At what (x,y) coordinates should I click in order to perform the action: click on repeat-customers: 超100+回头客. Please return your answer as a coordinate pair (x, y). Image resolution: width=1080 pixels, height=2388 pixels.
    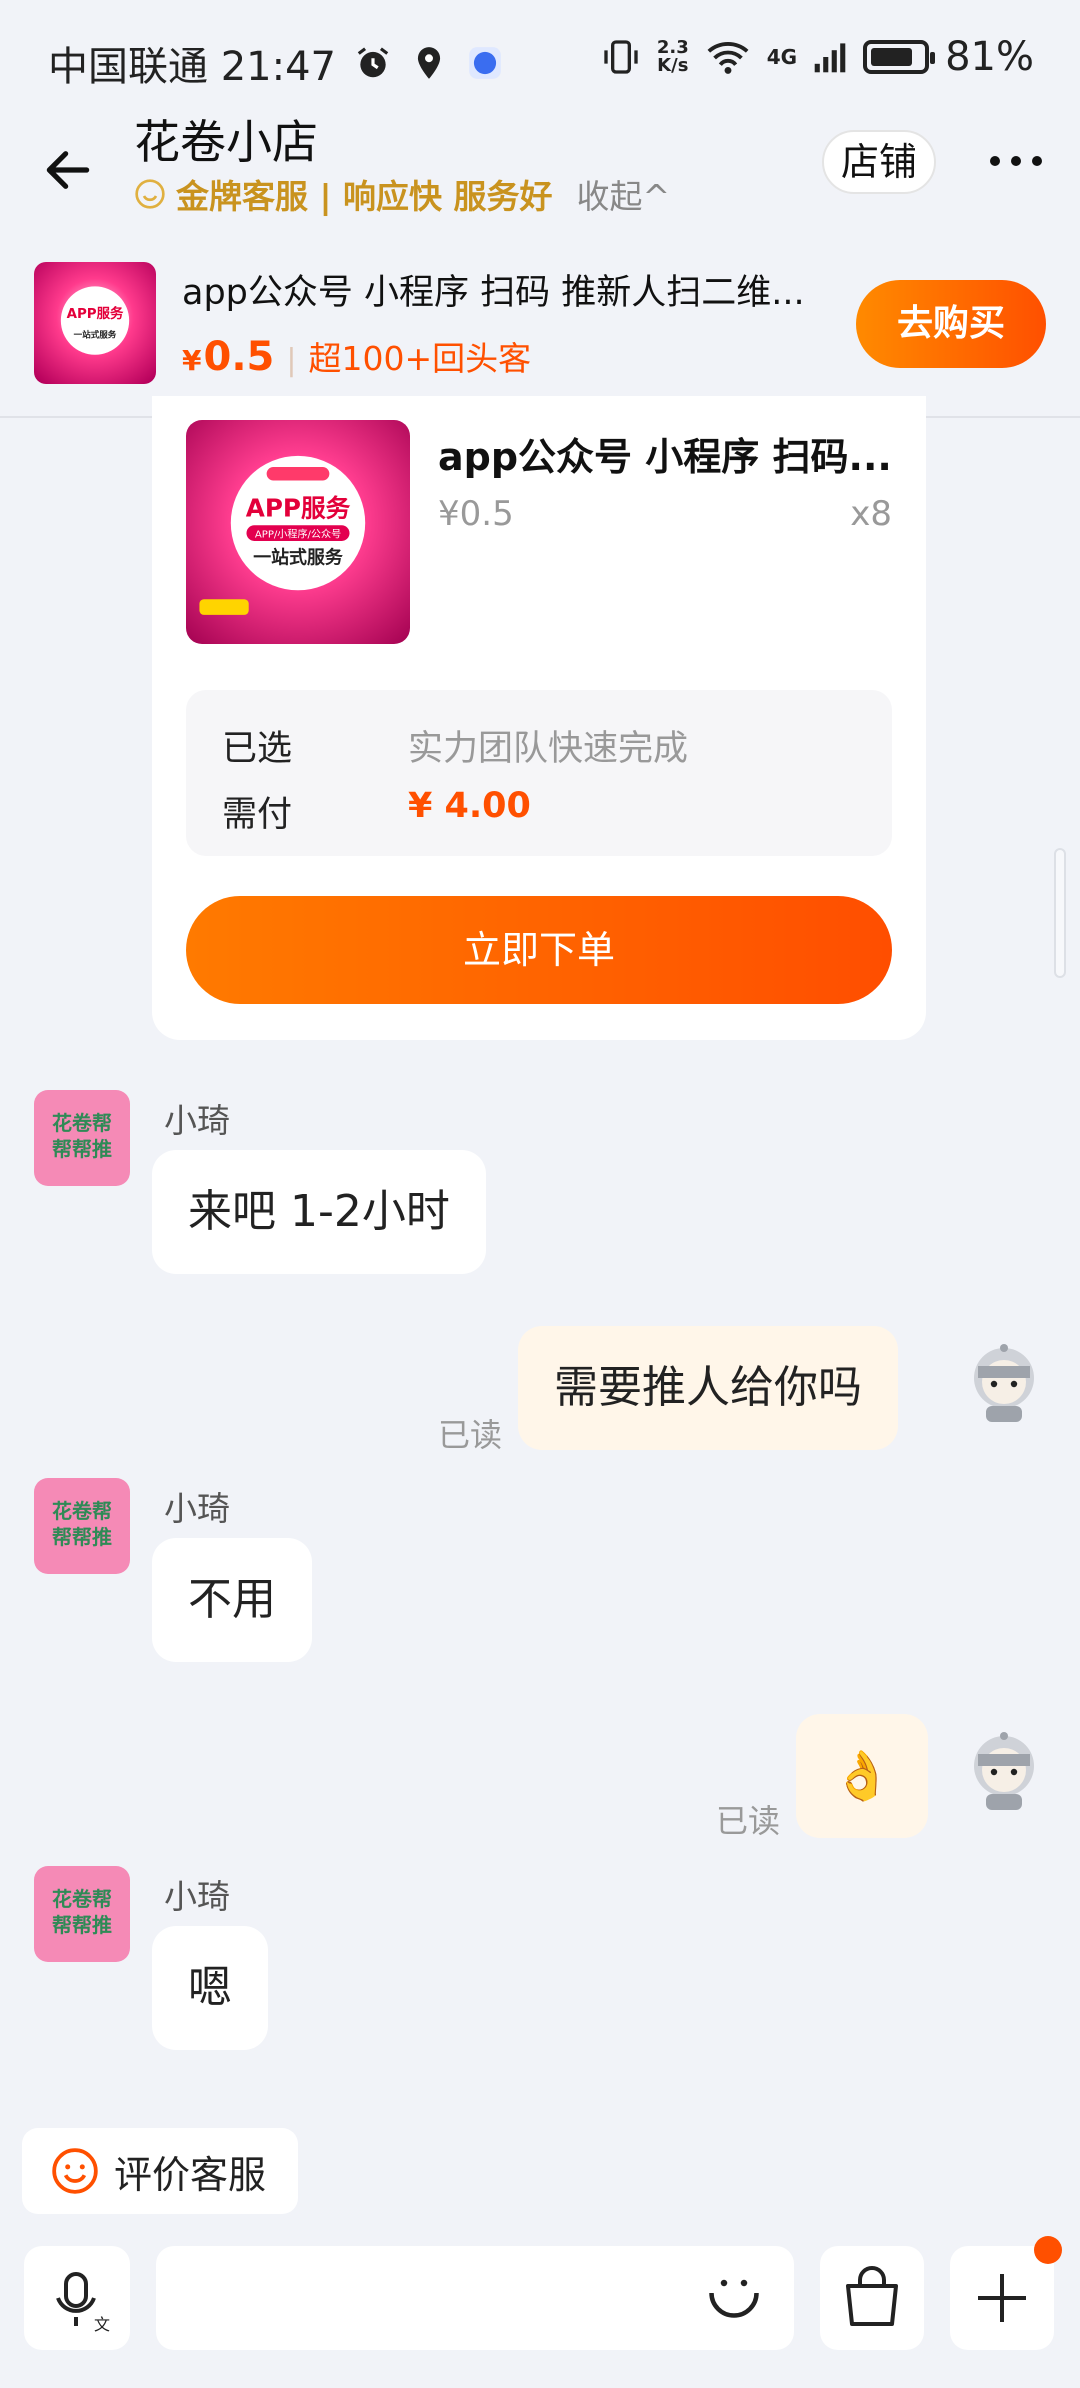
    Looking at the image, I should click on (420, 358).